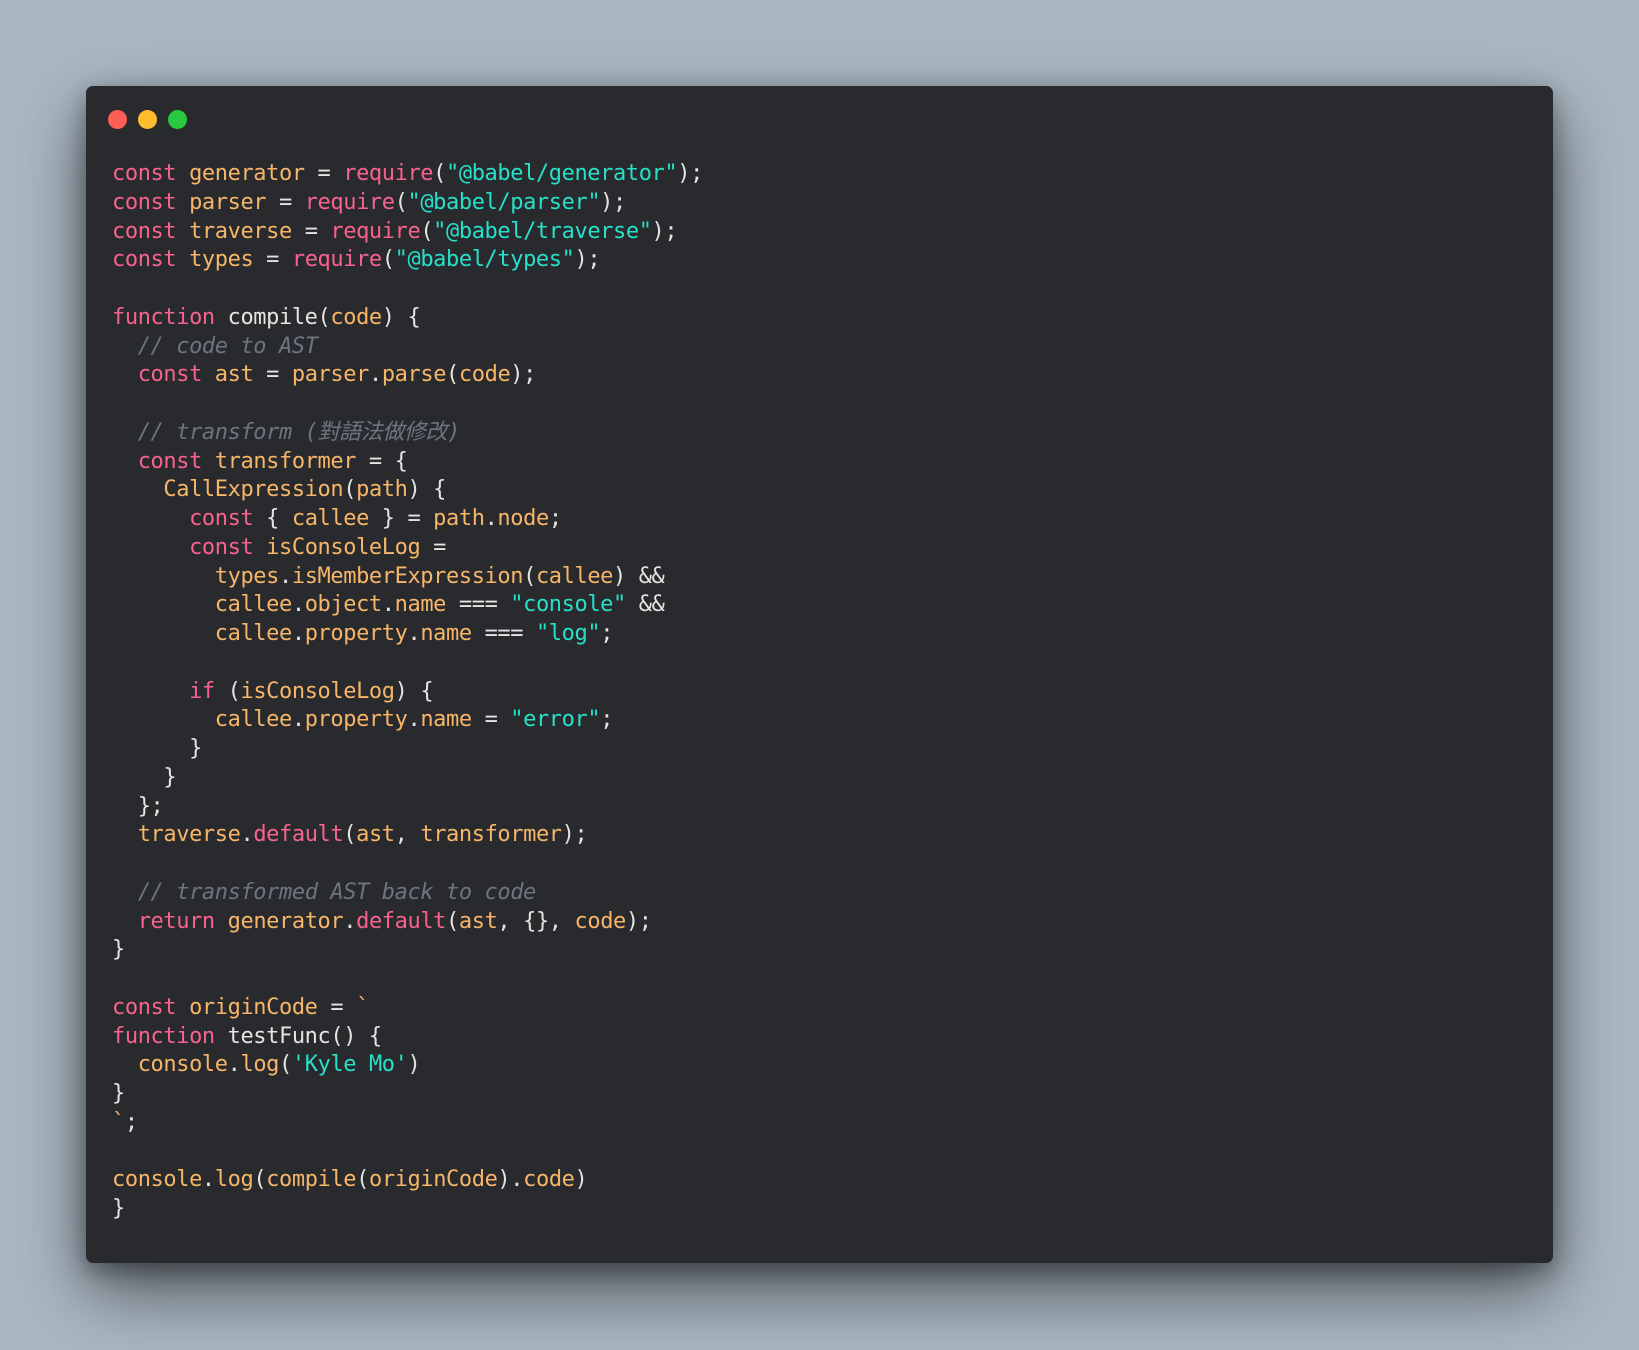  I want to click on code-line: callee.object.name === "console" &&, so click(407, 605).